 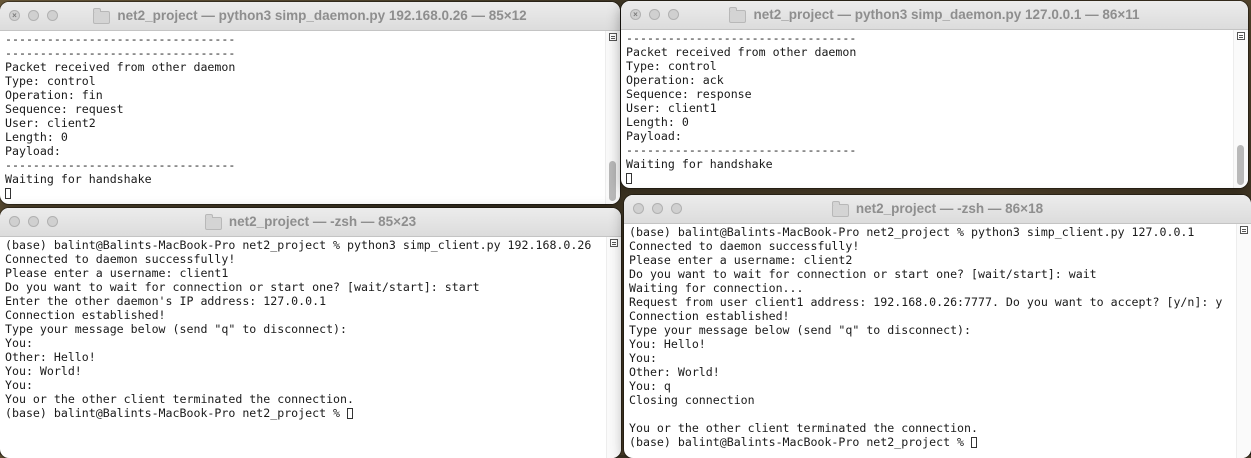 I want to click on titlebar: net2_project — -zsh — 86×18, so click(x=937, y=209).